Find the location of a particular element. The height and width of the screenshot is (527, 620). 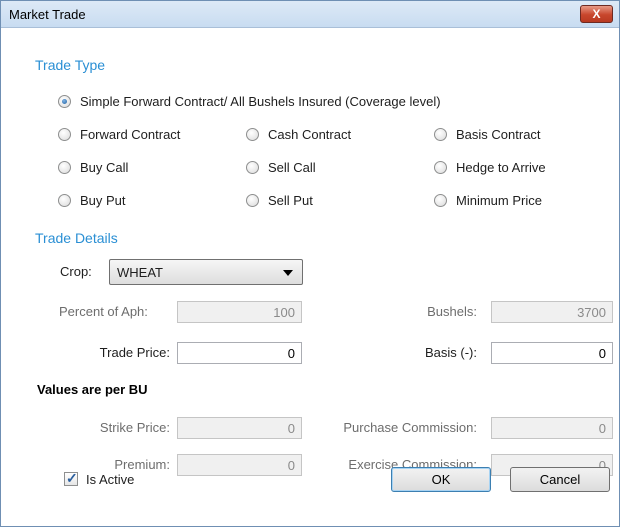

radio-buy-put: Buy Put is located at coordinates (92, 200).